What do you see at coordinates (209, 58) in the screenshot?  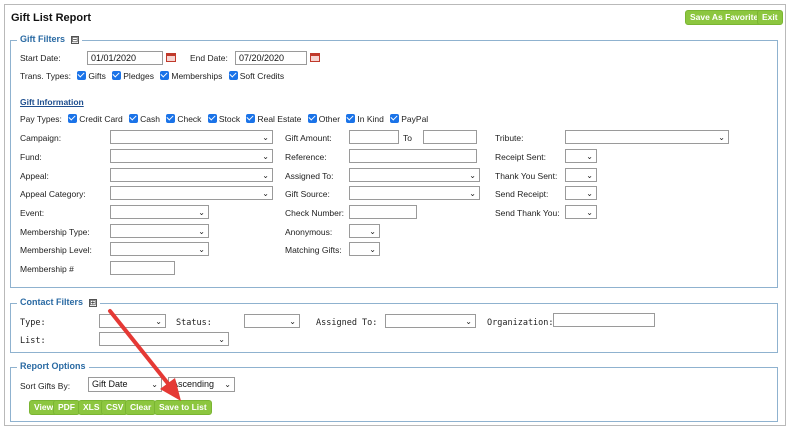 I see `end-date-label: End Date:` at bounding box center [209, 58].